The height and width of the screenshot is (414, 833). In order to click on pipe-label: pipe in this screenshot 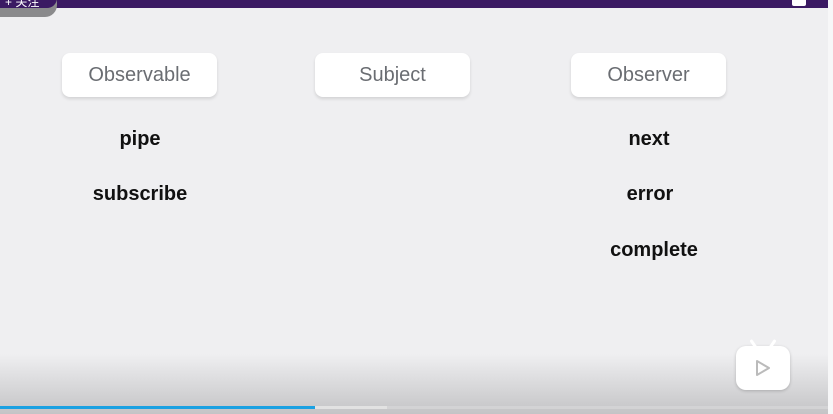, I will do `click(140, 139)`.